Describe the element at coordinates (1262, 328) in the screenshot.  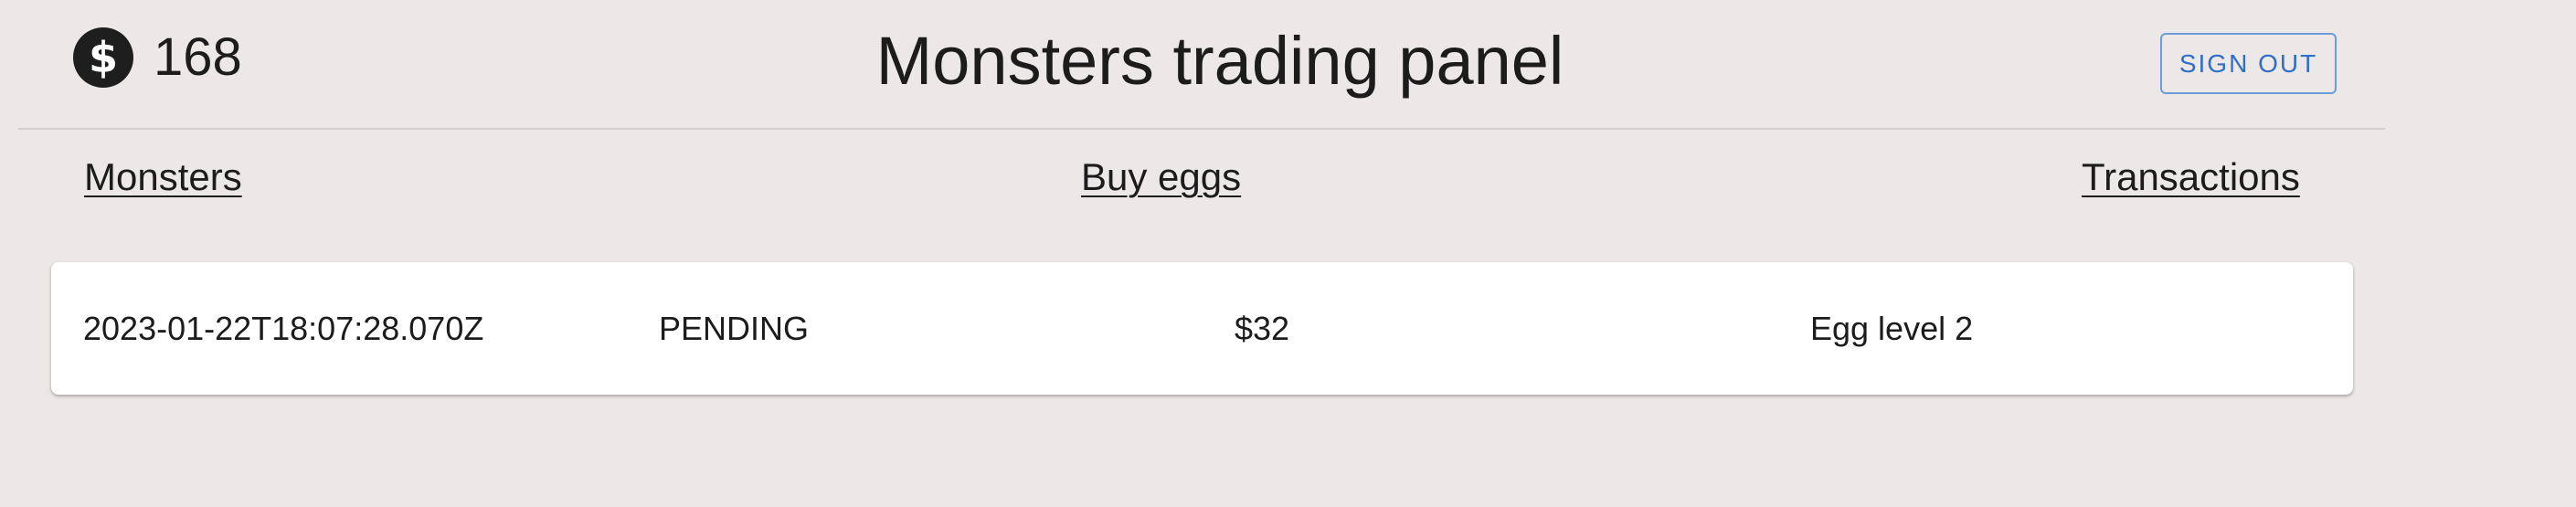
I see `transaction-amount: $32` at that location.